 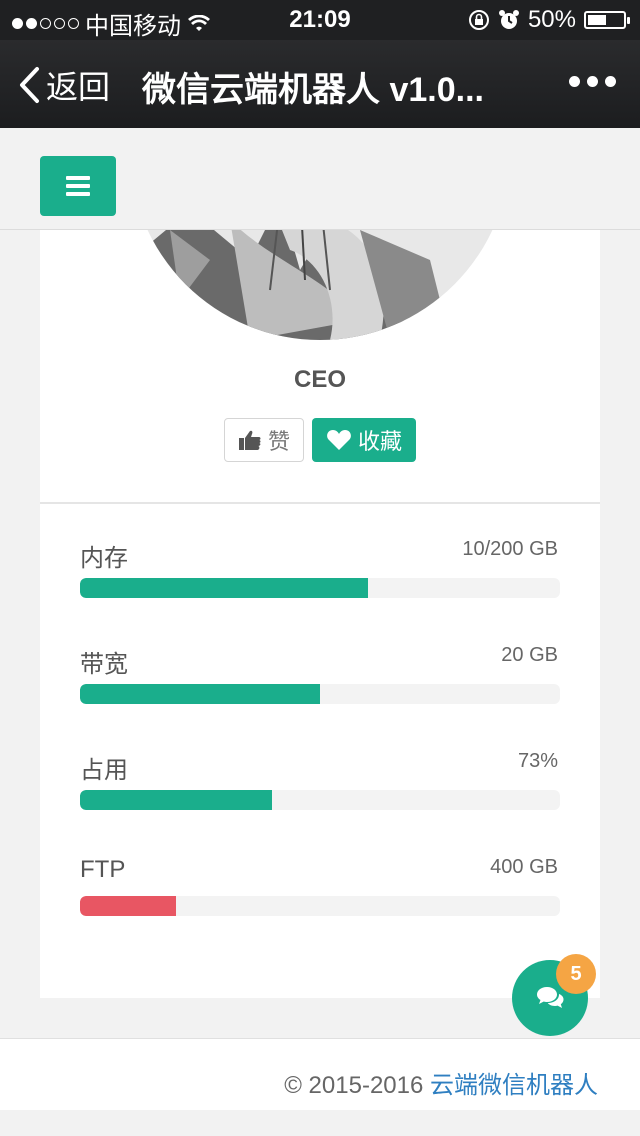 I want to click on profile-role: CEO, so click(x=319, y=379).